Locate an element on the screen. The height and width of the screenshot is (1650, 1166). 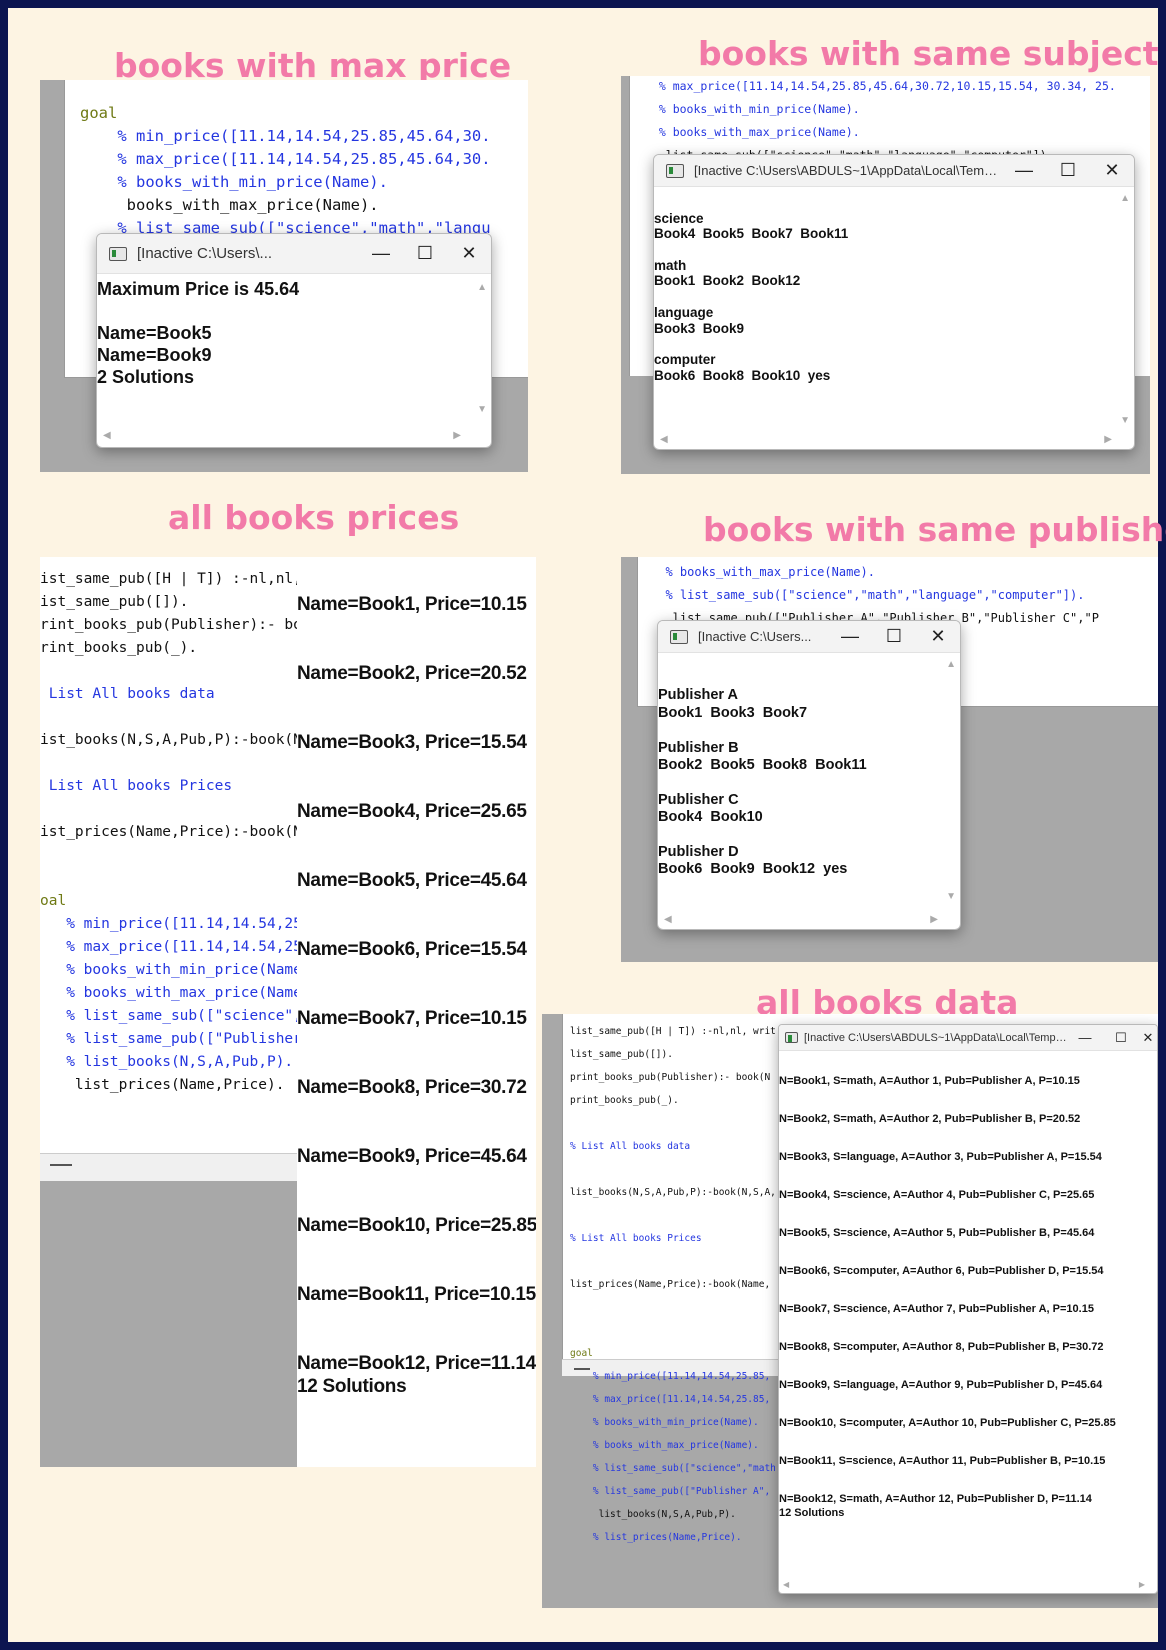
code-line: goal is located at coordinates (99, 113).